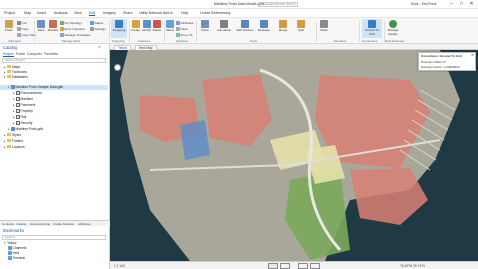 This screenshot has width=478, height=269. I want to click on cut-button: Cut, so click(21, 23).